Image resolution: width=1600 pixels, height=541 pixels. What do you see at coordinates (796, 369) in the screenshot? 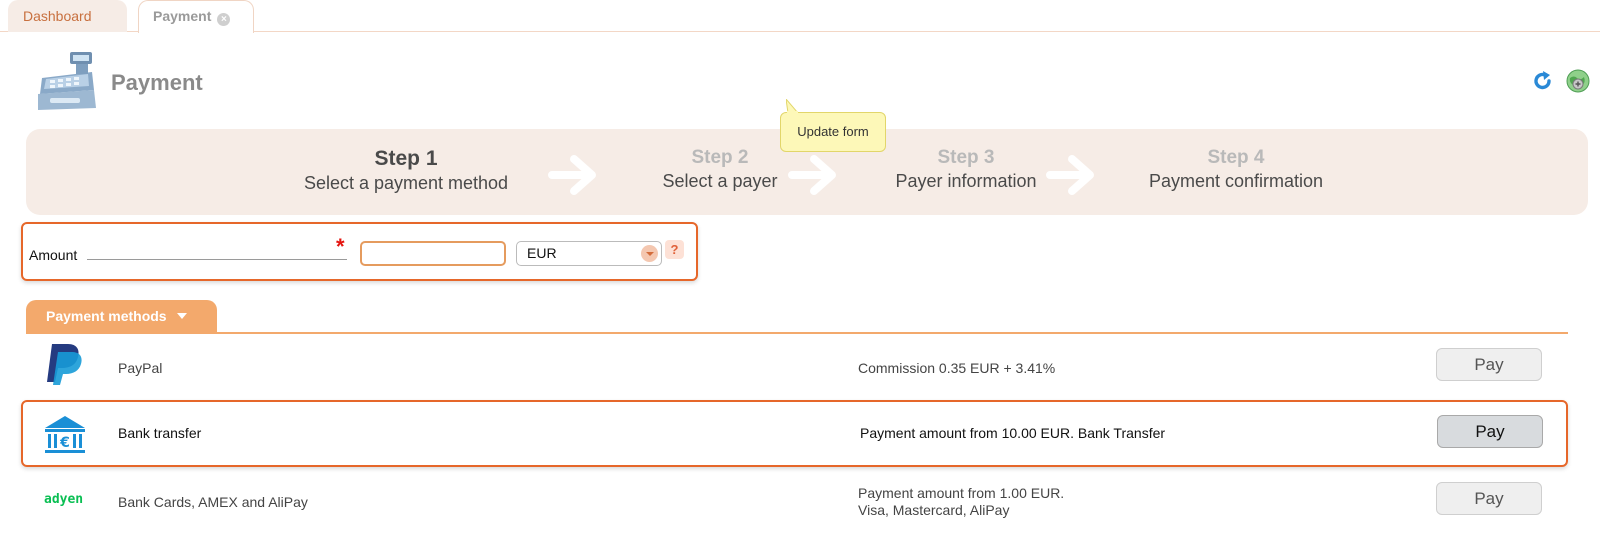
I see `payment-method-row-paypal: PayPal Commission 0.35 EUR + 3.41% Pay` at bounding box center [796, 369].